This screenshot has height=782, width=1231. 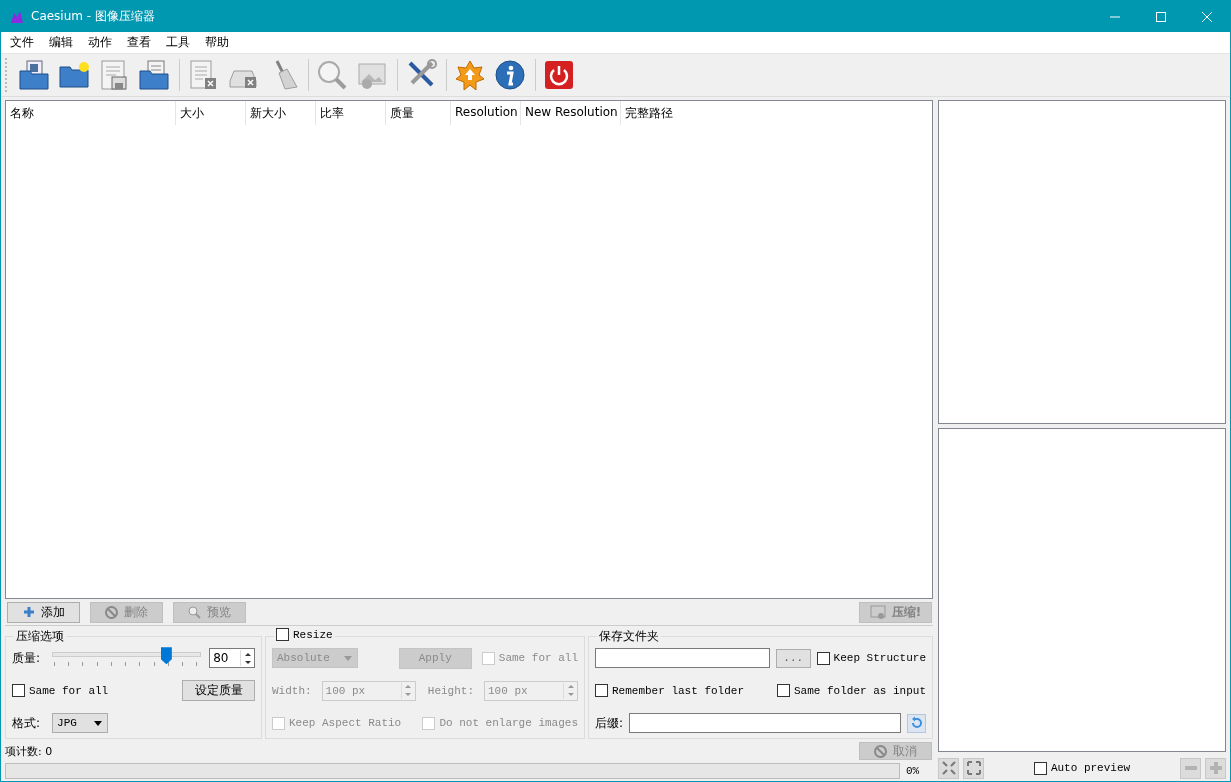 What do you see at coordinates (913, 771) in the screenshot?
I see `progress-percent: 0%` at bounding box center [913, 771].